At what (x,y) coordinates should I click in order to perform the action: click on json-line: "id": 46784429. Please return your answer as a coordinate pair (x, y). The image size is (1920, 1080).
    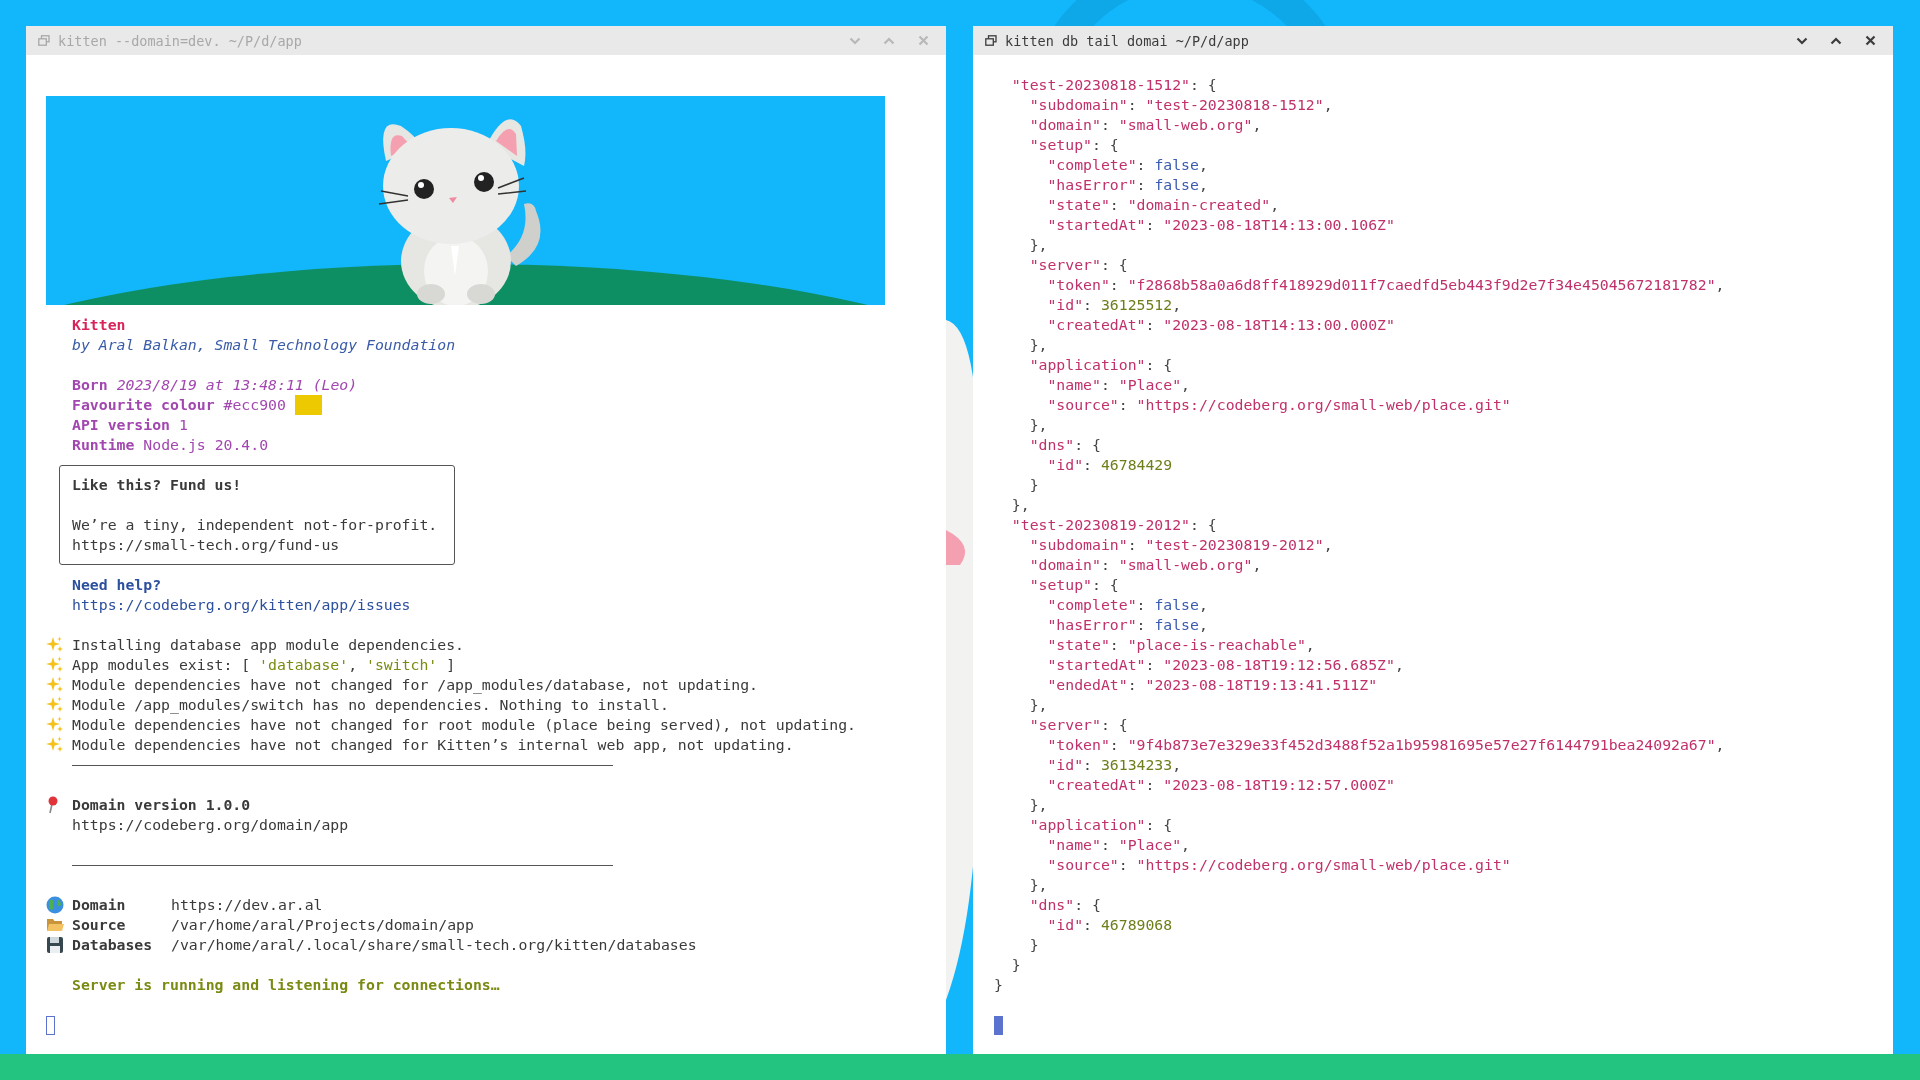
    Looking at the image, I should click on (1109, 465).